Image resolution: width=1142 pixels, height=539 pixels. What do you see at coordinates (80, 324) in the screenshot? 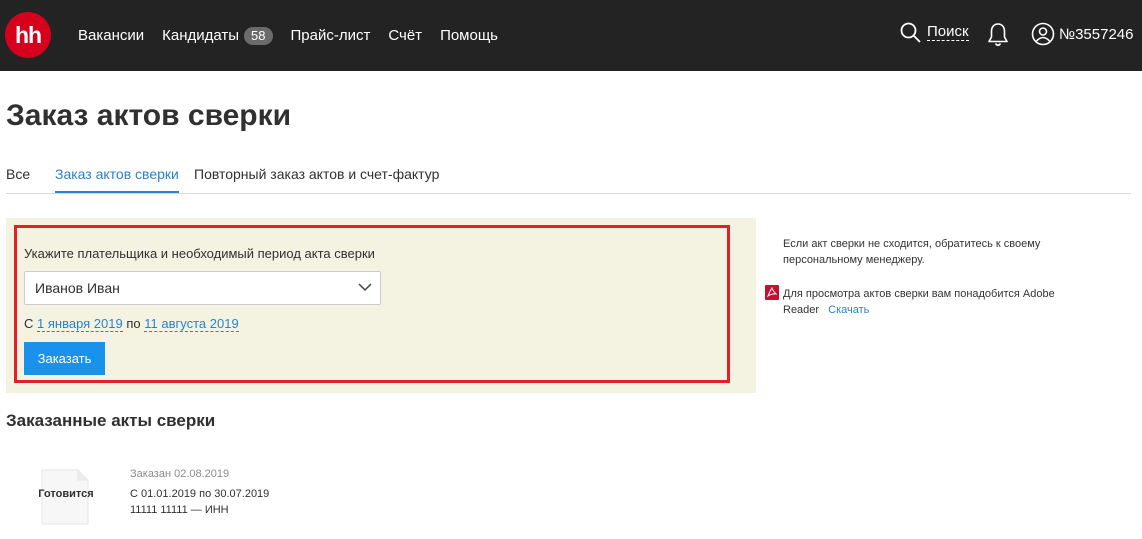
I see `from-date-link: 1 января 2019` at bounding box center [80, 324].